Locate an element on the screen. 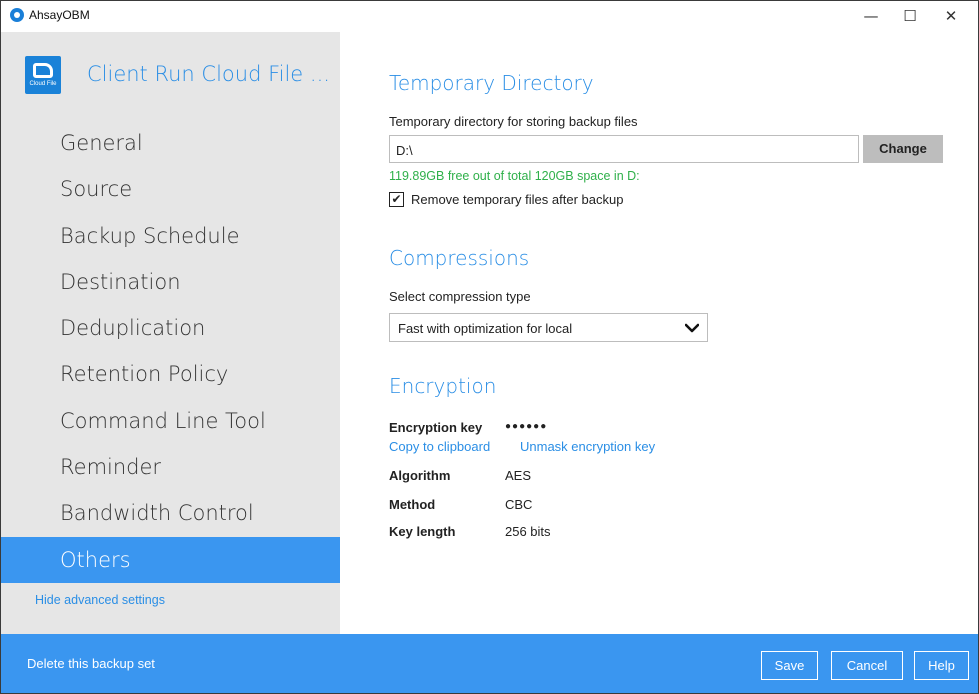  key-length-value: 256 bits is located at coordinates (528, 531).